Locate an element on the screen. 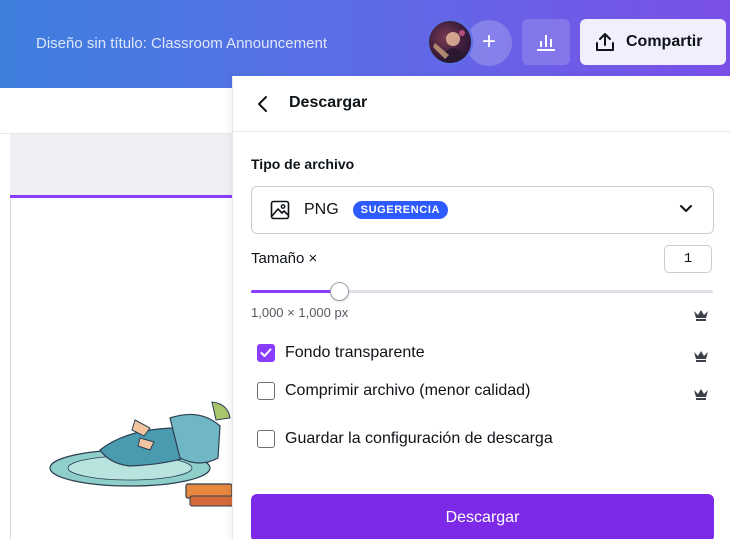 Image resolution: width=730 pixels, height=539 pixels. checkmark-icon is located at coordinates (266, 352).